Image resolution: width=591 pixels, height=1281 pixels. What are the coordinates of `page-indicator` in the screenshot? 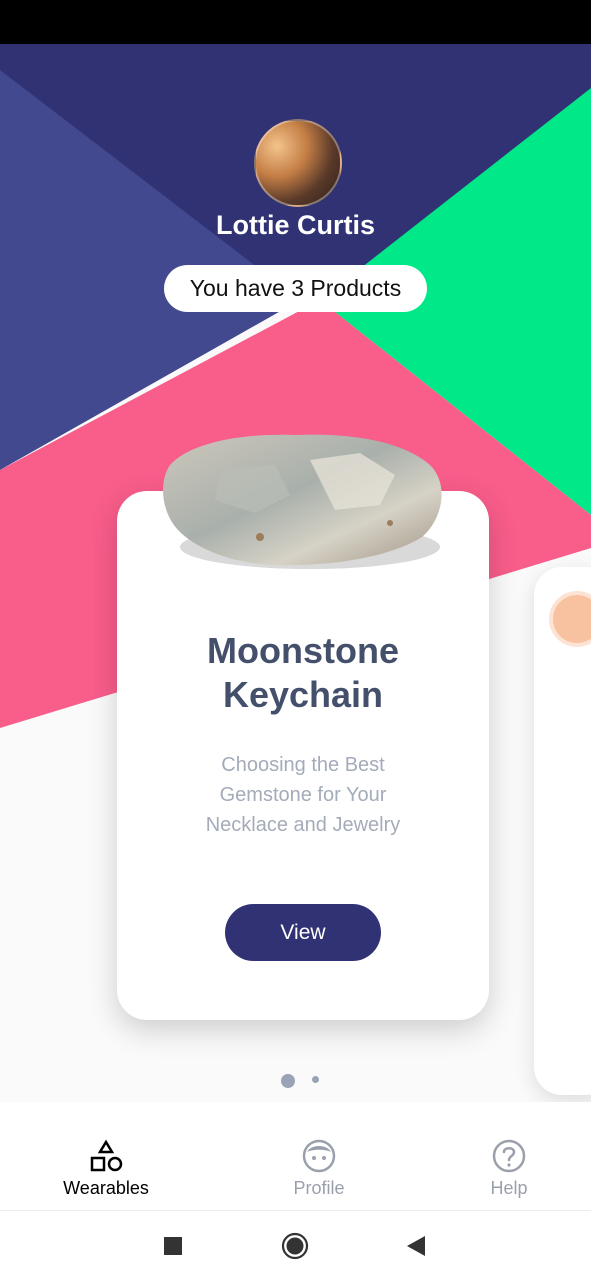 It's located at (315, 1079).